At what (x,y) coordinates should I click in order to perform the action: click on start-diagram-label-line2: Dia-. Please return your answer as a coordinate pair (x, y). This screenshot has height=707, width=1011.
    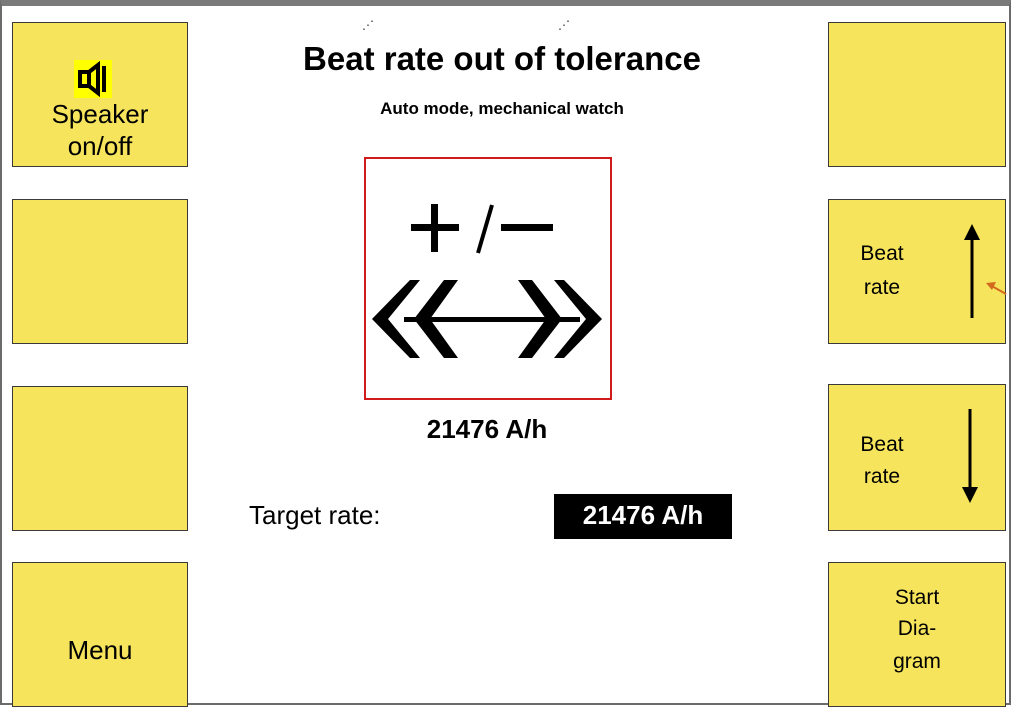
    Looking at the image, I should click on (917, 628).